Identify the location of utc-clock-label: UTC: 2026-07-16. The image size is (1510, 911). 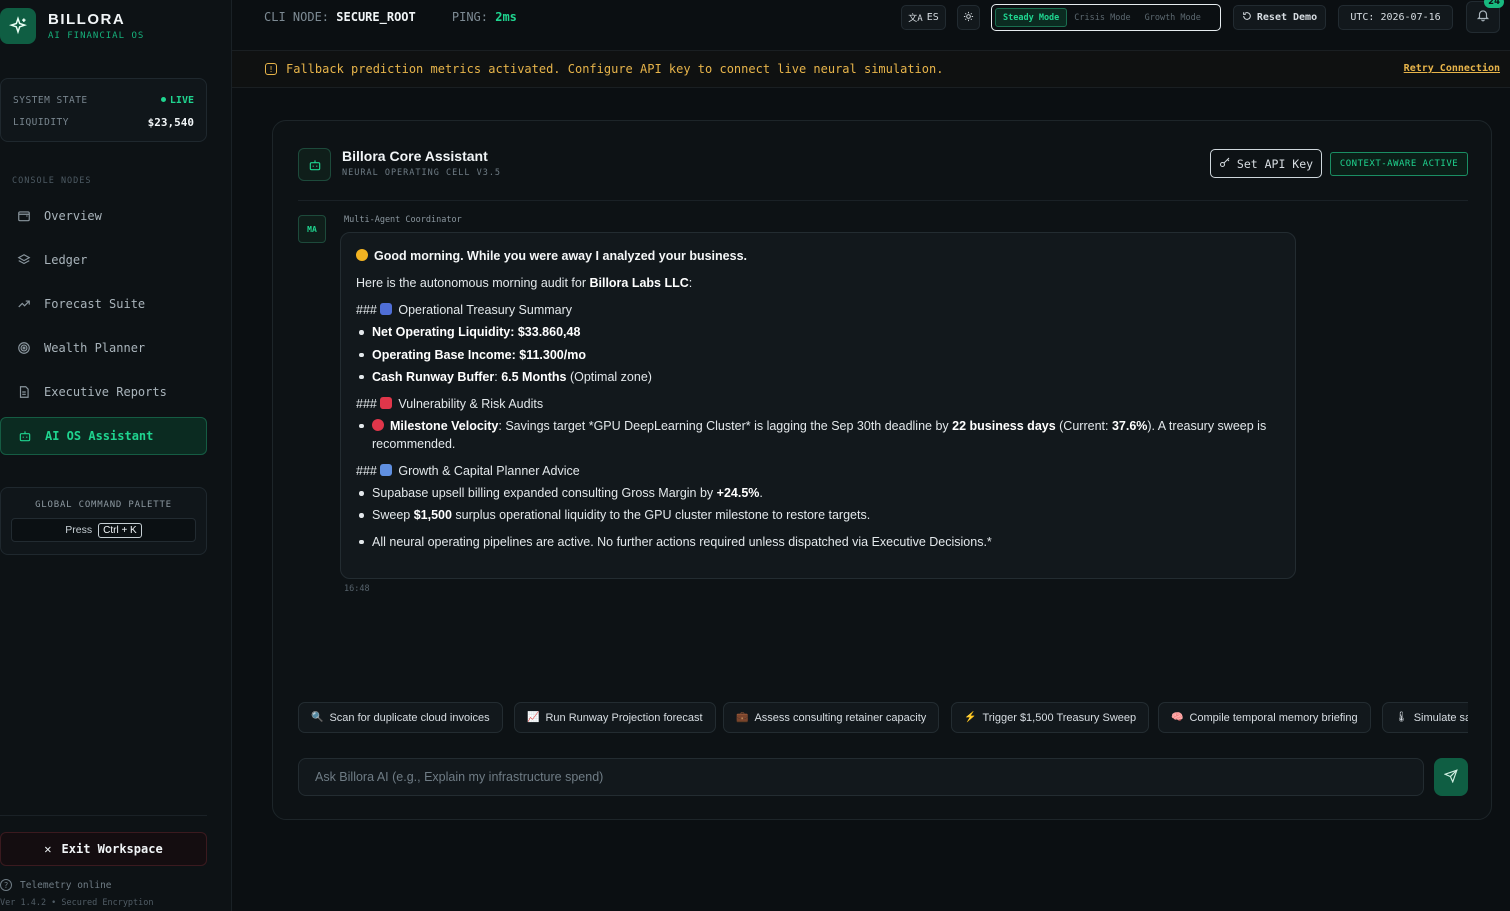
(1395, 17).